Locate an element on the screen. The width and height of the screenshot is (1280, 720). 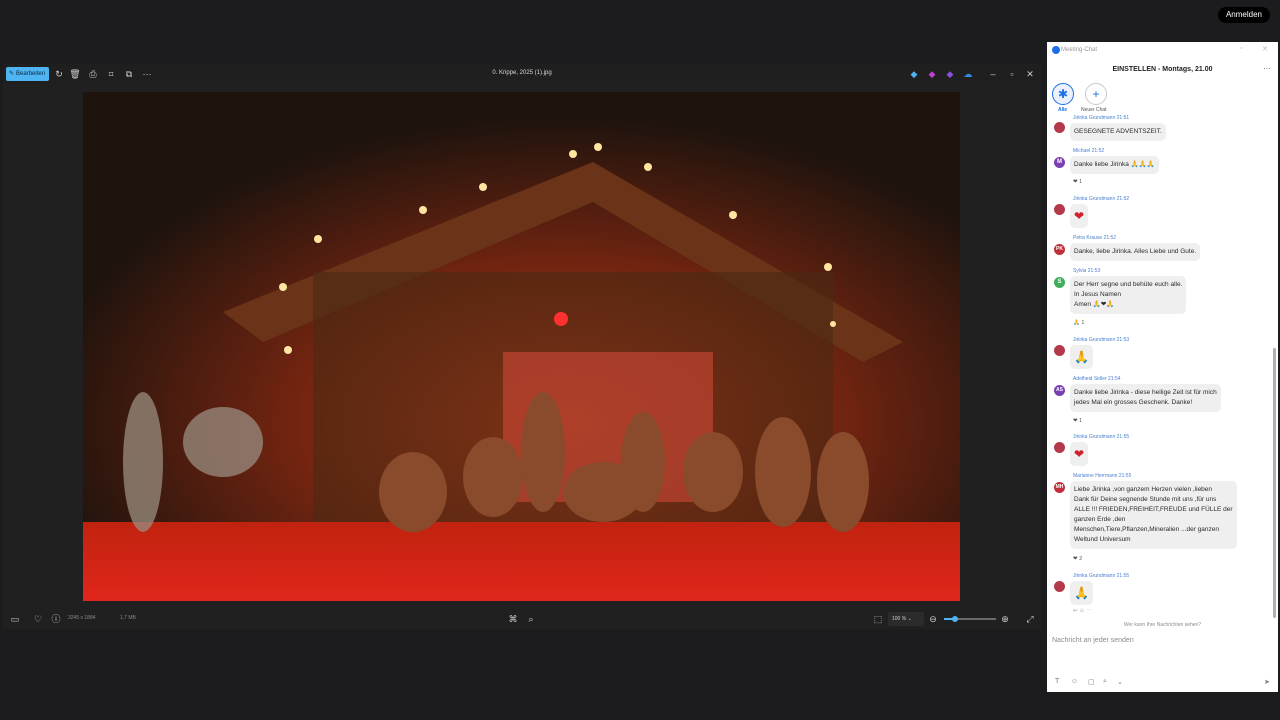
zoom-logo-icon is located at coordinates (1056, 50).